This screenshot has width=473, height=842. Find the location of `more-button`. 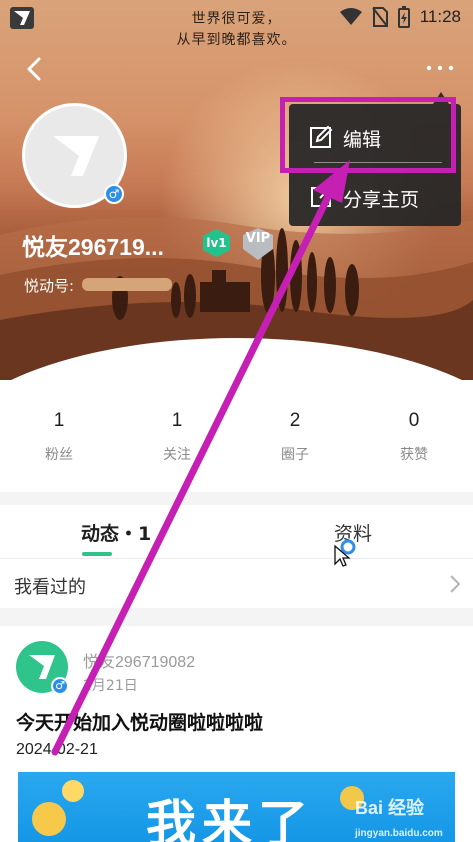

more-button is located at coordinates (440, 68).